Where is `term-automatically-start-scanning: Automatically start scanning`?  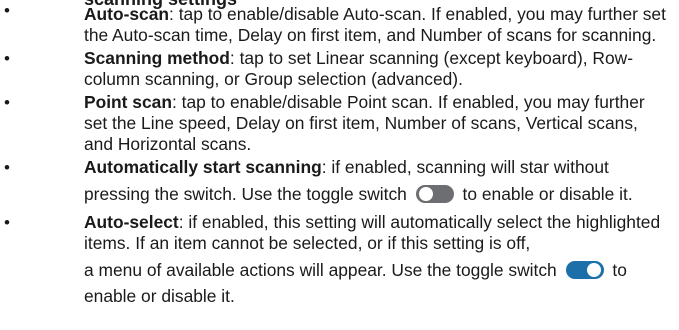 term-automatically-start-scanning: Automatically start scanning is located at coordinates (203, 167).